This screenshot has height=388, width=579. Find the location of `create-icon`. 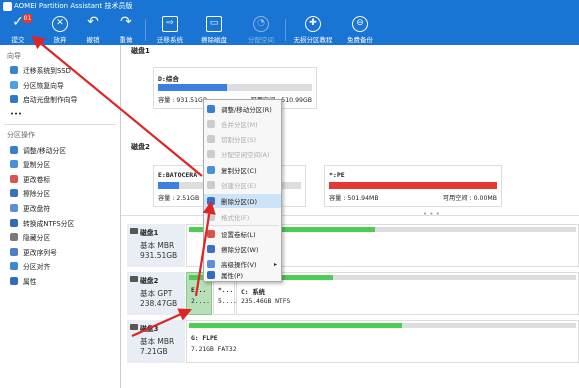

create-icon is located at coordinates (211, 185).